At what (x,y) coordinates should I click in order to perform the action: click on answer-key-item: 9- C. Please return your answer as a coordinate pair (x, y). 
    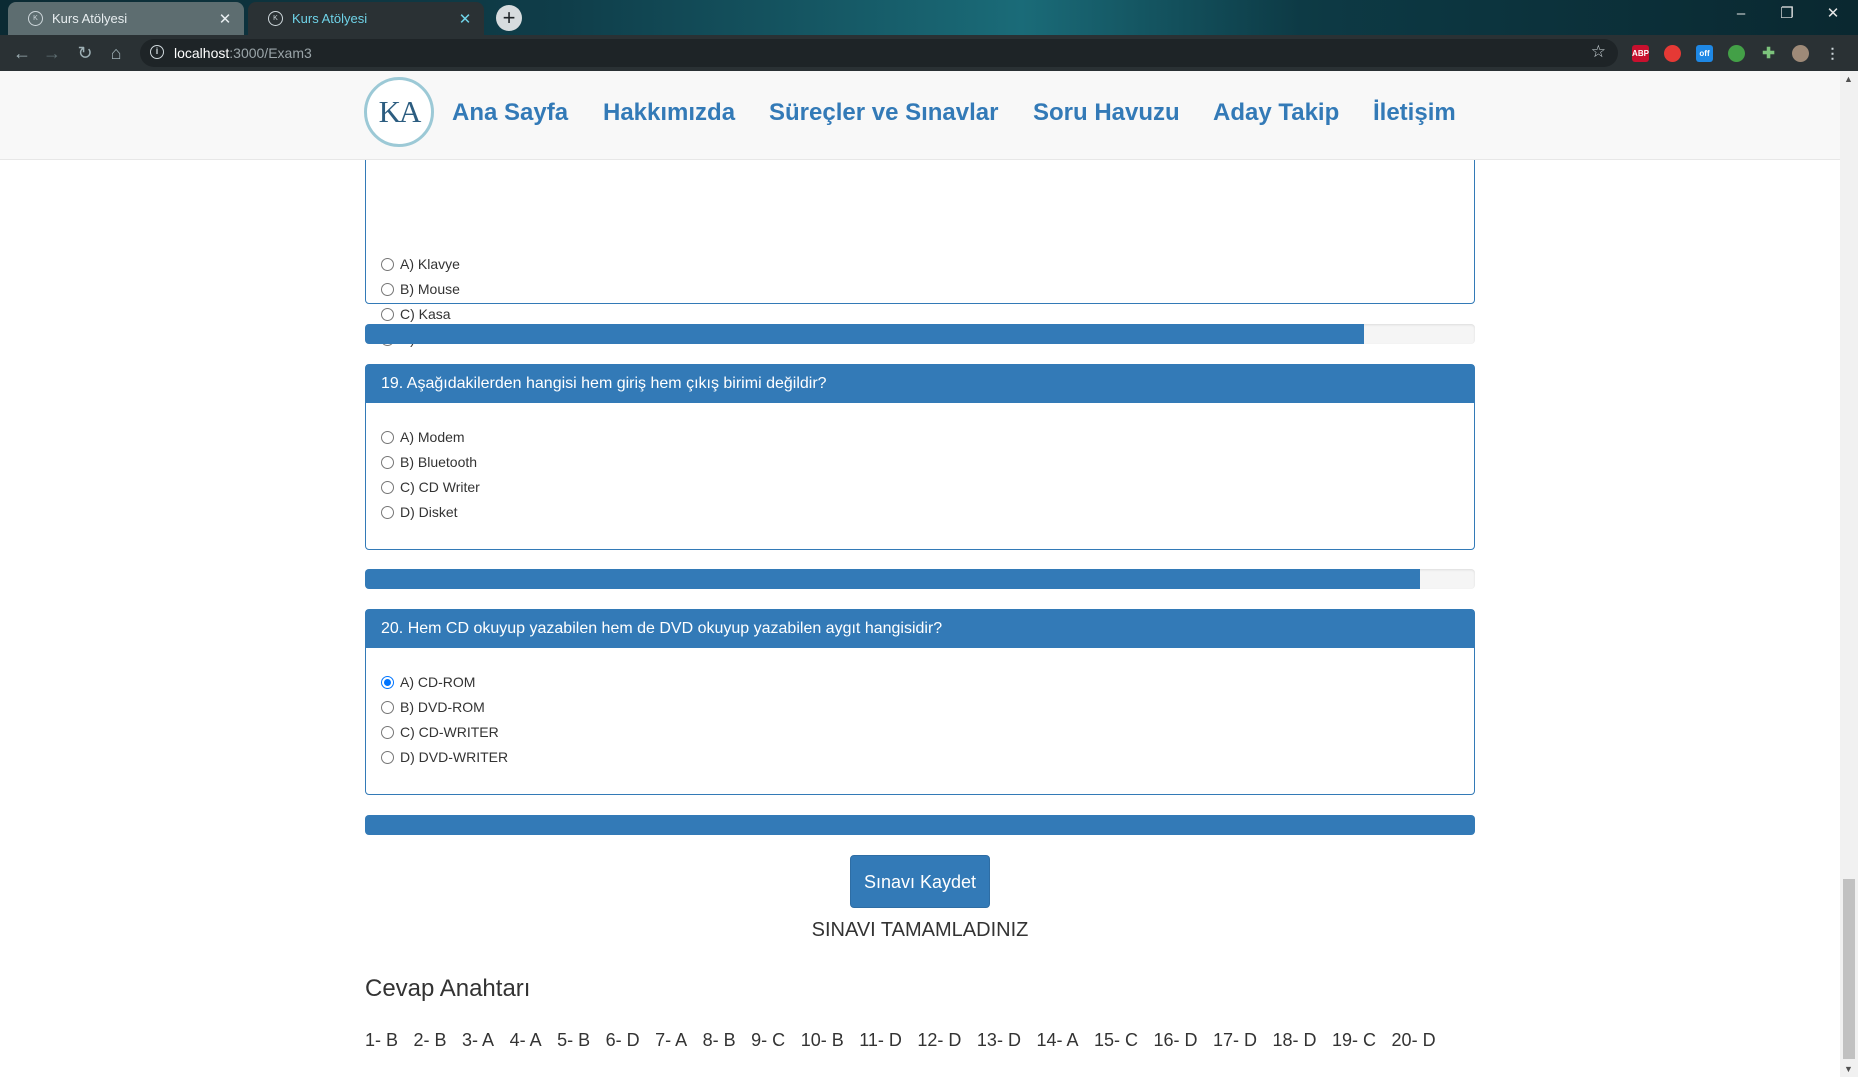
    Looking at the image, I should click on (768, 1040).